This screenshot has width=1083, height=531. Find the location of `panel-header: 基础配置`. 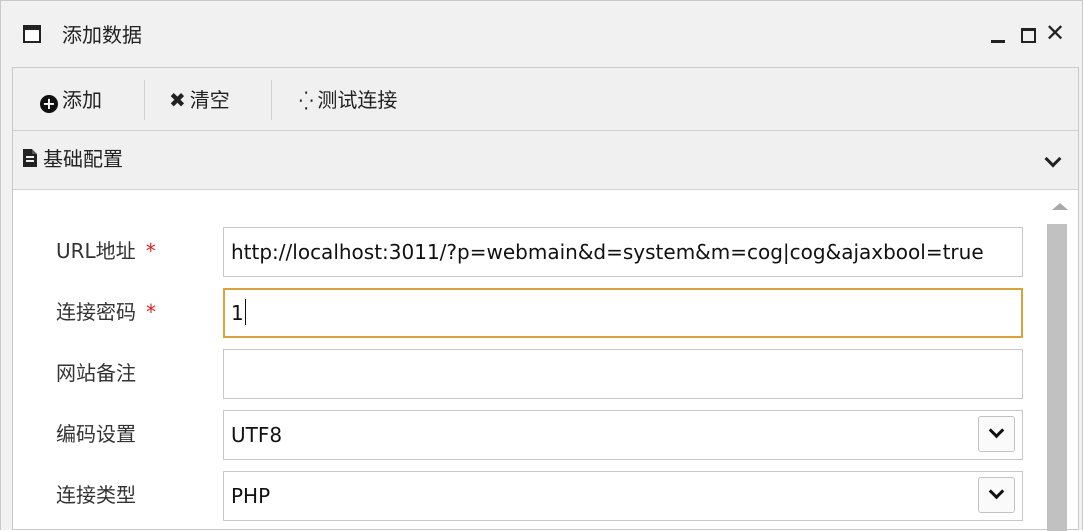

panel-header: 基础配置 is located at coordinates (545, 160).